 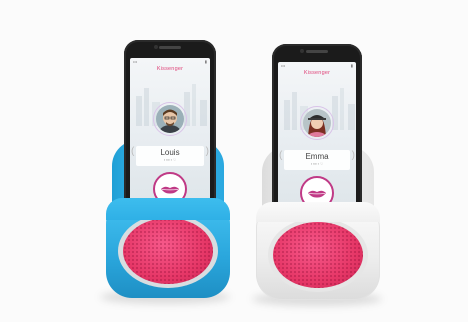 What do you see at coordinates (168, 209) in the screenshot?
I see `left-base-front-lip` at bounding box center [168, 209].